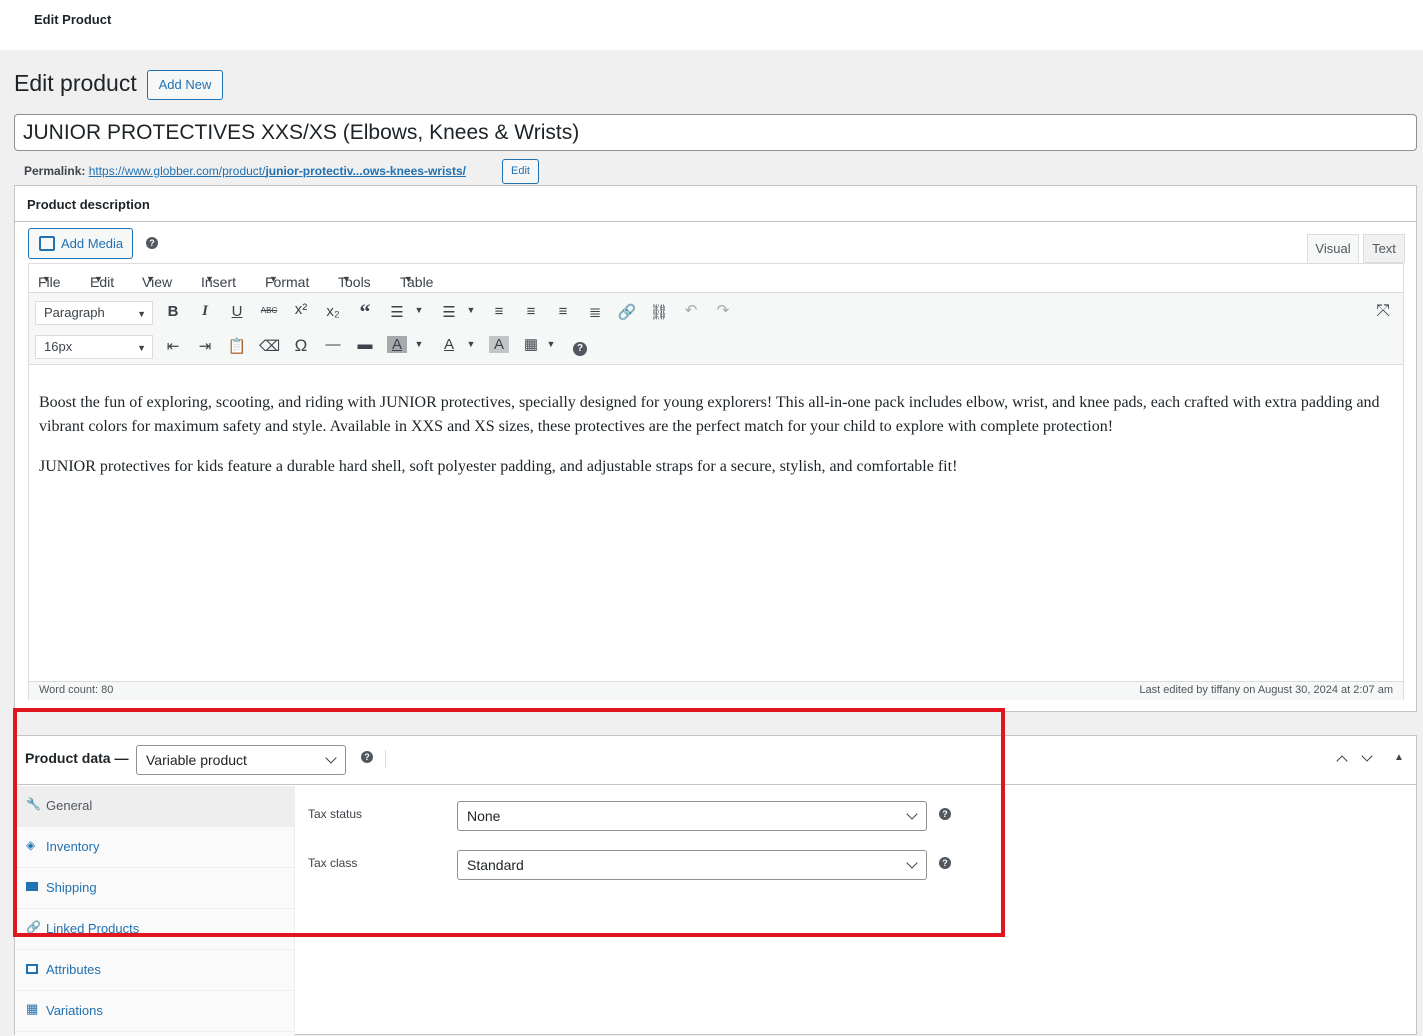 The image size is (1423, 1036). I want to click on tab-visual: Visual, so click(1333, 248).